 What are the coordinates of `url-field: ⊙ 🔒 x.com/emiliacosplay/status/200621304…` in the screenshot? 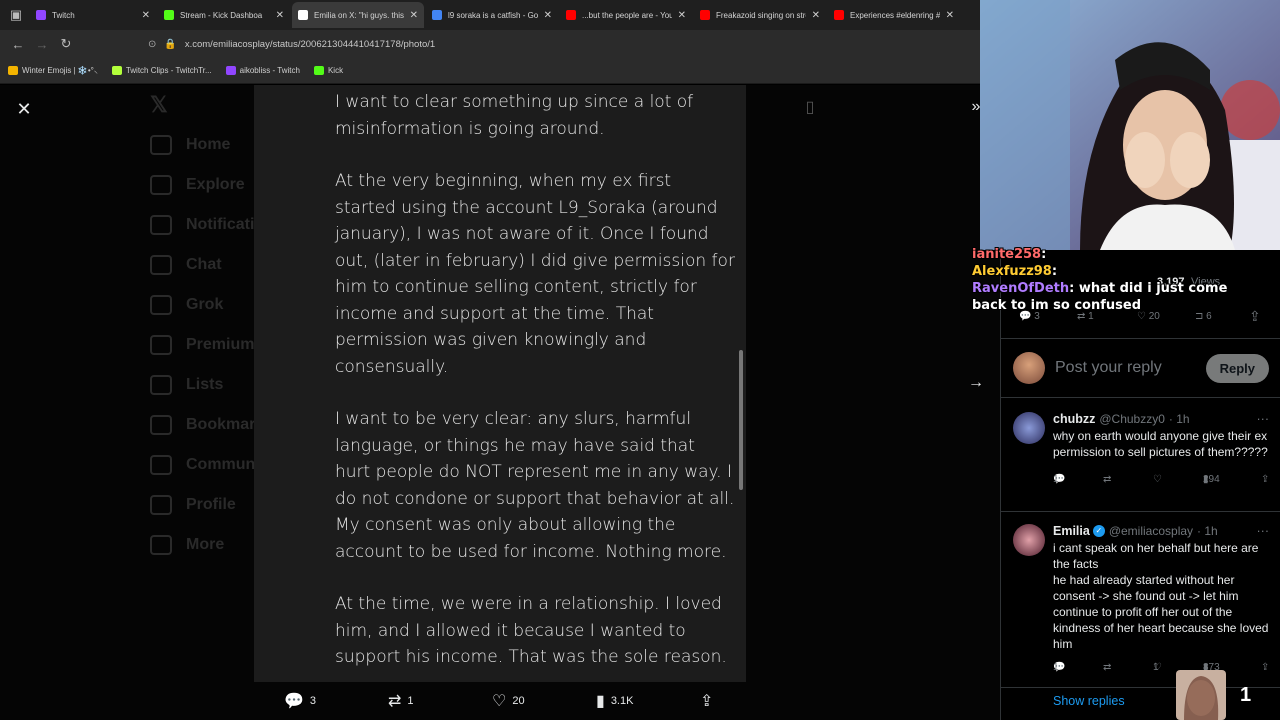 It's located at (291, 44).